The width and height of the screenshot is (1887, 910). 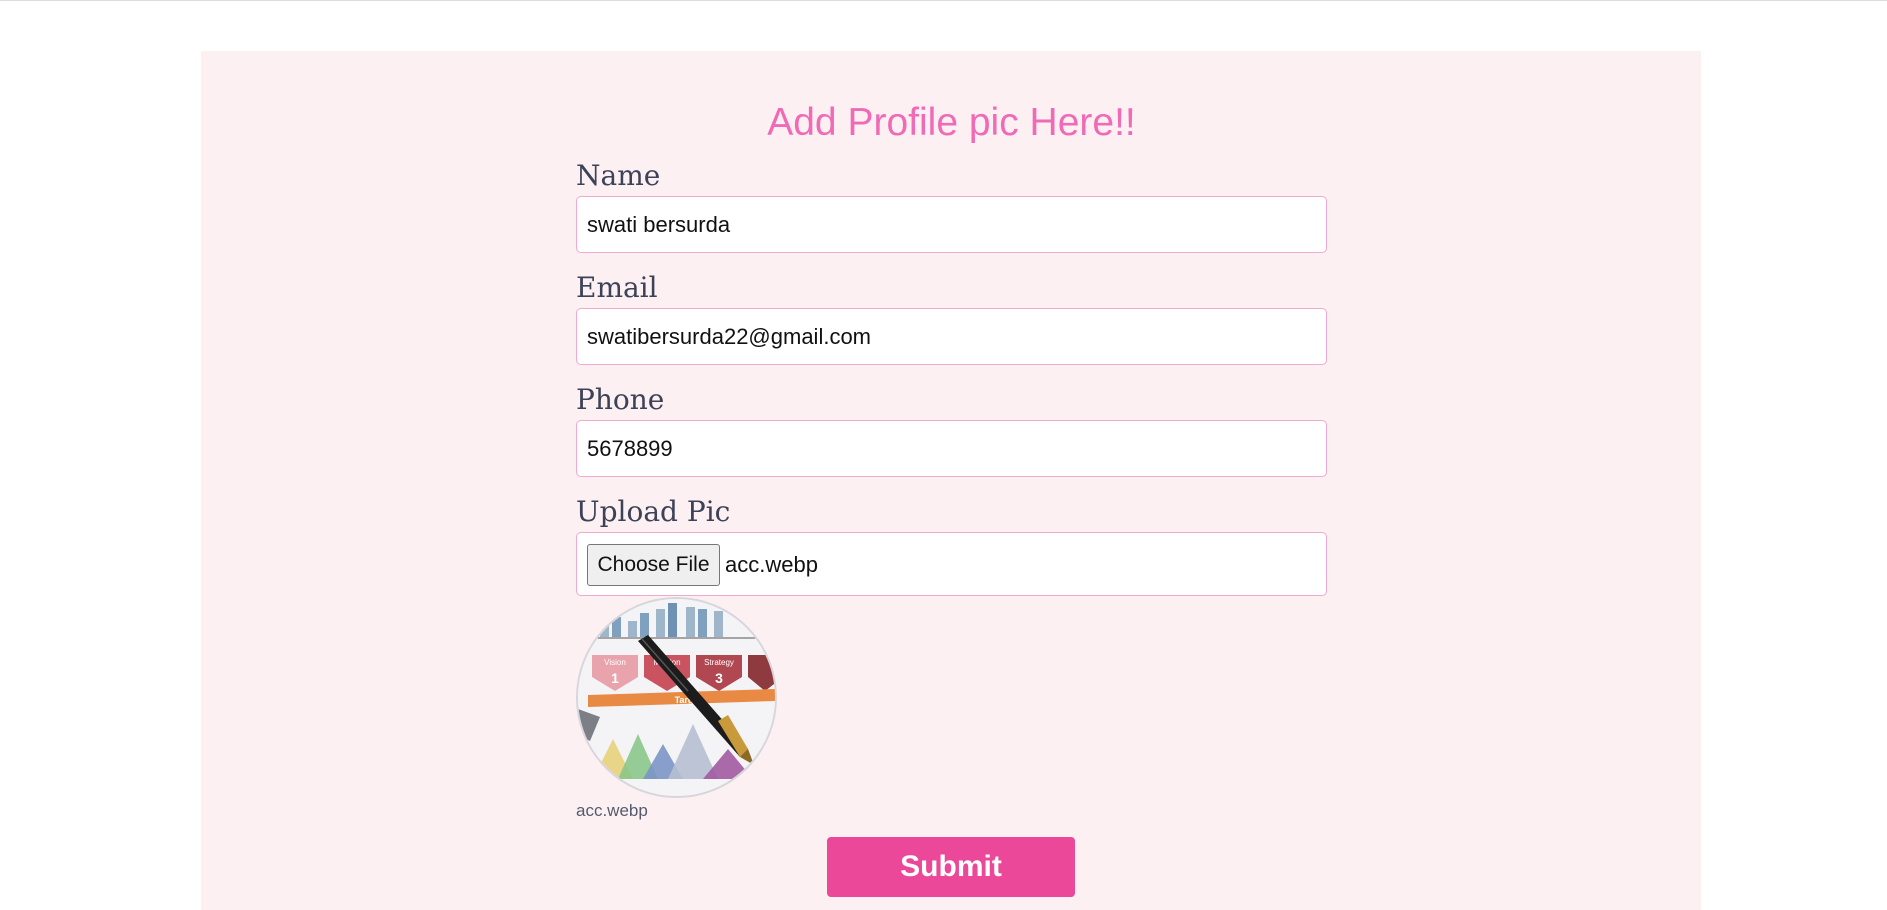 What do you see at coordinates (951, 867) in the screenshot?
I see `submit-button: Submit` at bounding box center [951, 867].